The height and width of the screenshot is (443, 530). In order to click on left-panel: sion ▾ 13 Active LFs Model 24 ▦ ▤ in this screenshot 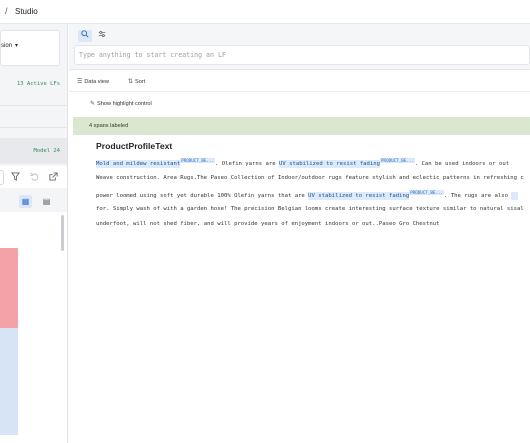, I will do `click(34, 233)`.